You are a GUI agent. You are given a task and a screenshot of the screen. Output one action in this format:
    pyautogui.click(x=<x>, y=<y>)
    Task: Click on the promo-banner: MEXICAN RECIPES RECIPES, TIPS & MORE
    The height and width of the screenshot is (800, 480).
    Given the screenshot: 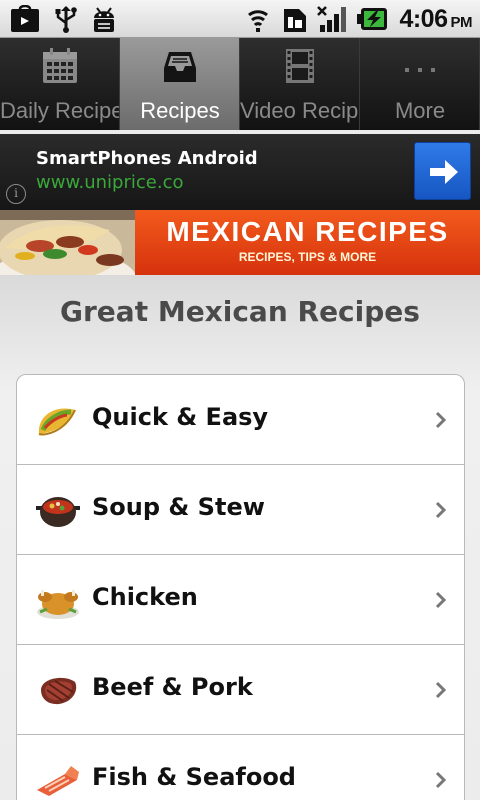 What is the action you would take?
    pyautogui.click(x=240, y=242)
    